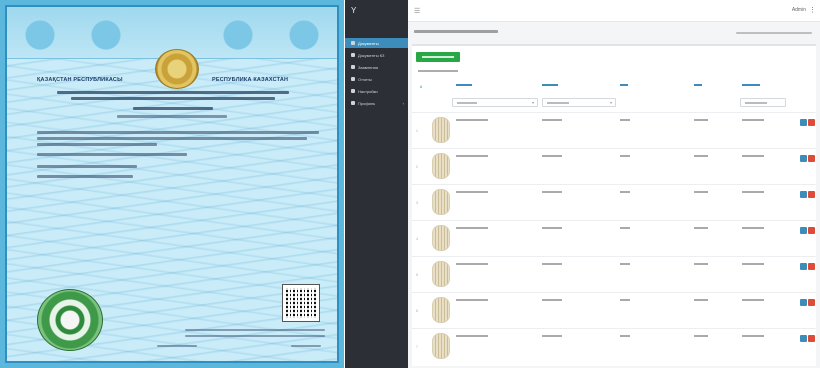  I want to click on sidebar-item-documents-kz: Документы КЗ, so click(376, 55).